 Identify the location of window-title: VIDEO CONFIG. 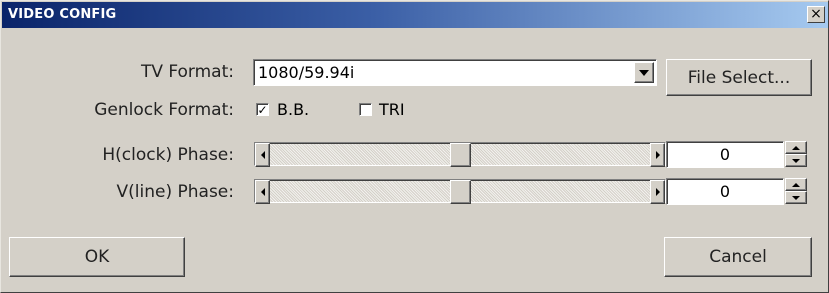
(62, 14).